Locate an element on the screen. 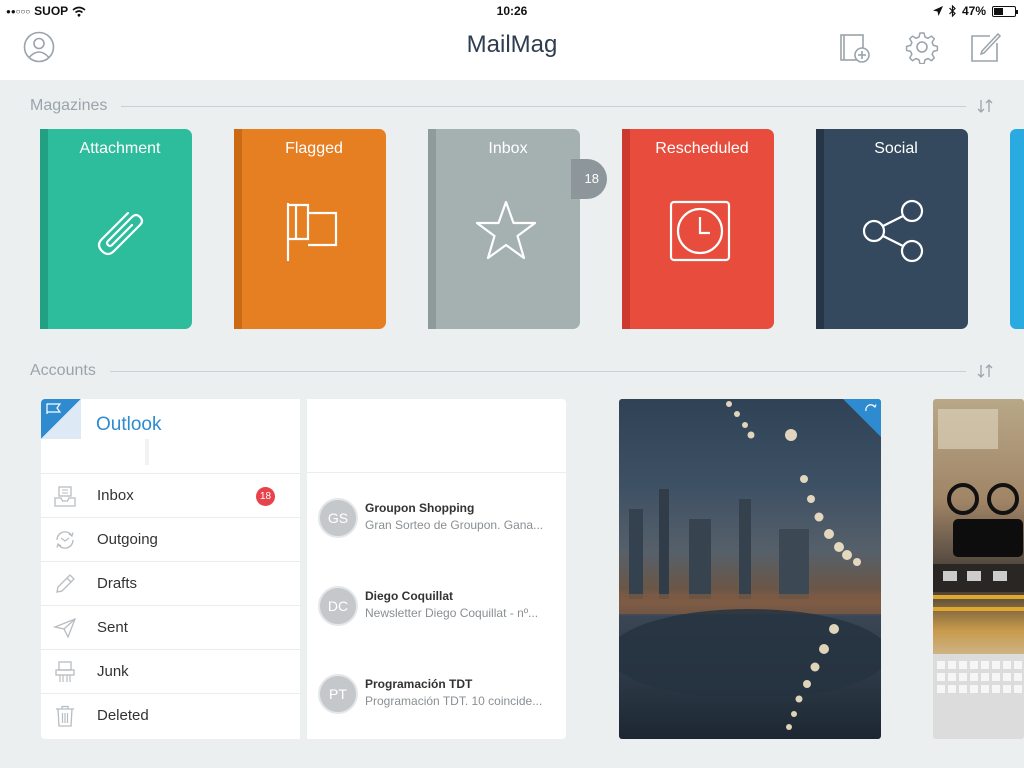 Image resolution: width=1024 pixels, height=768 pixels. magazine-attachment: Attachment is located at coordinates (116, 229).